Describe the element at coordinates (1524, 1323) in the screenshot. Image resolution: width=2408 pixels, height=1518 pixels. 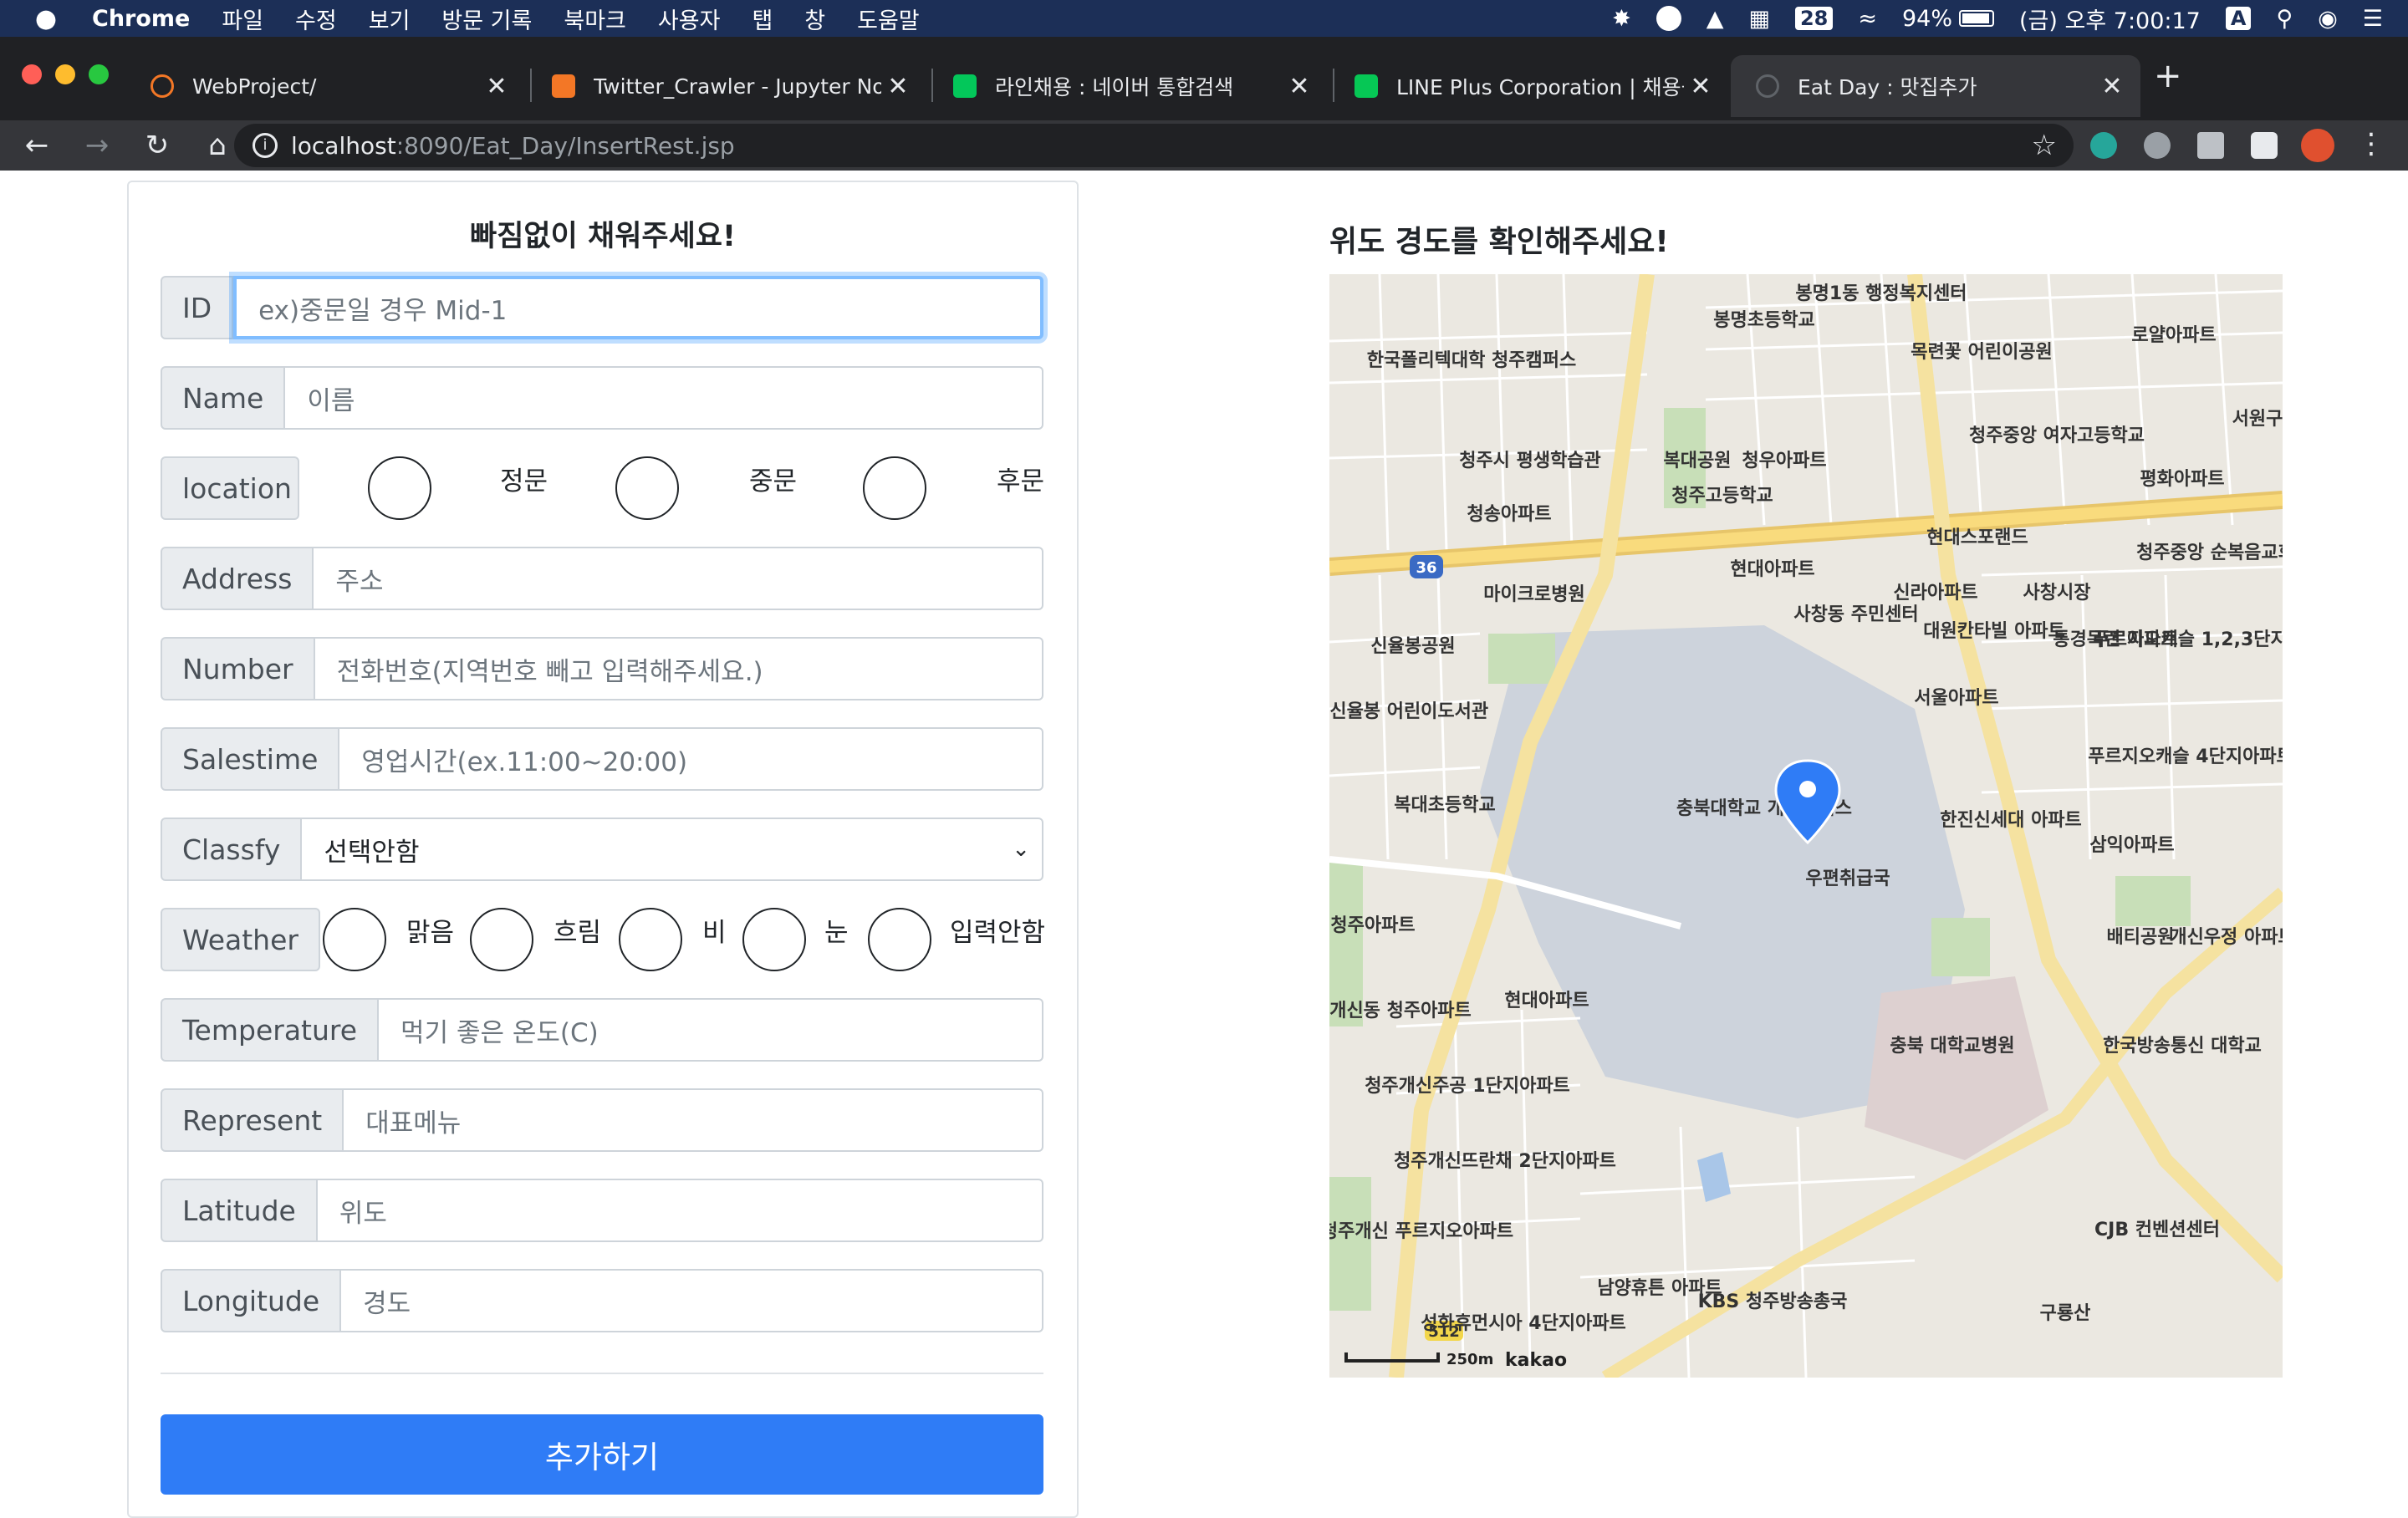
I see `map-label: 성화휴먼시아 4단지아파트` at that location.